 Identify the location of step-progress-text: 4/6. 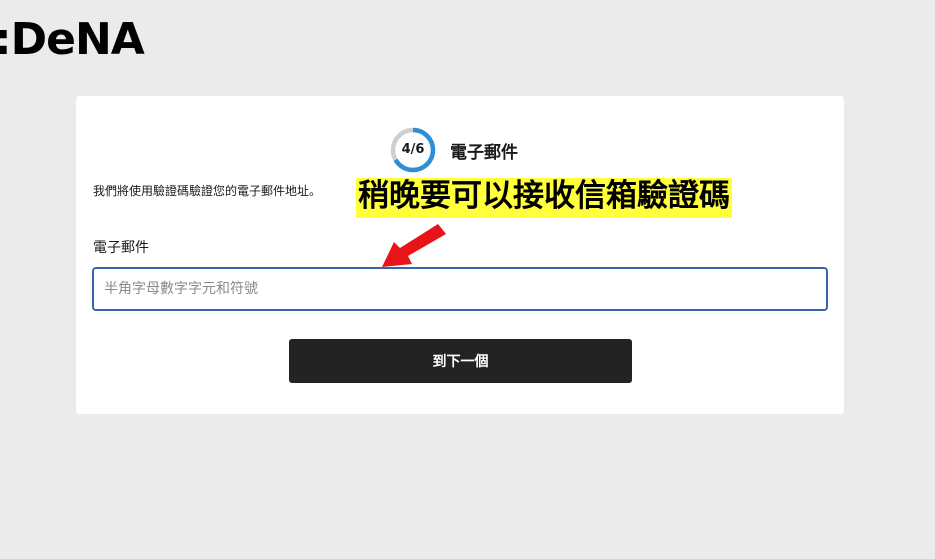
(413, 149).